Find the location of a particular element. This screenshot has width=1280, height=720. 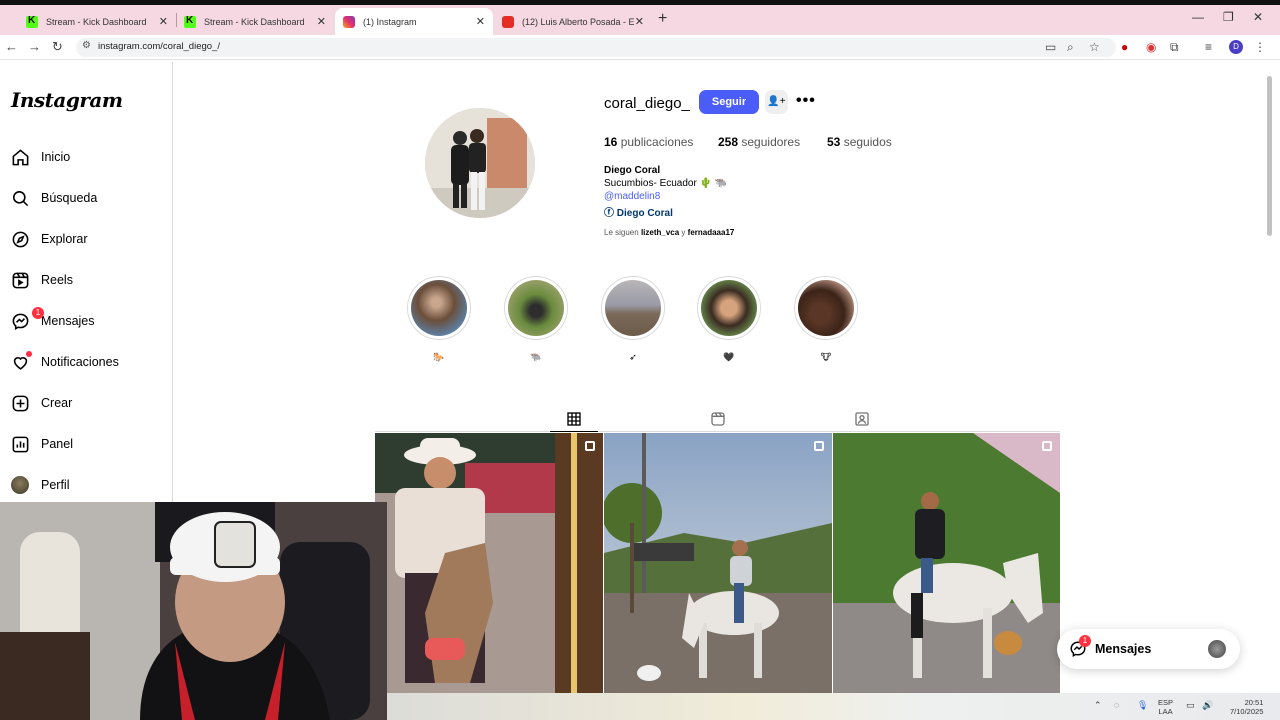

youtube-icon is located at coordinates (508, 21).